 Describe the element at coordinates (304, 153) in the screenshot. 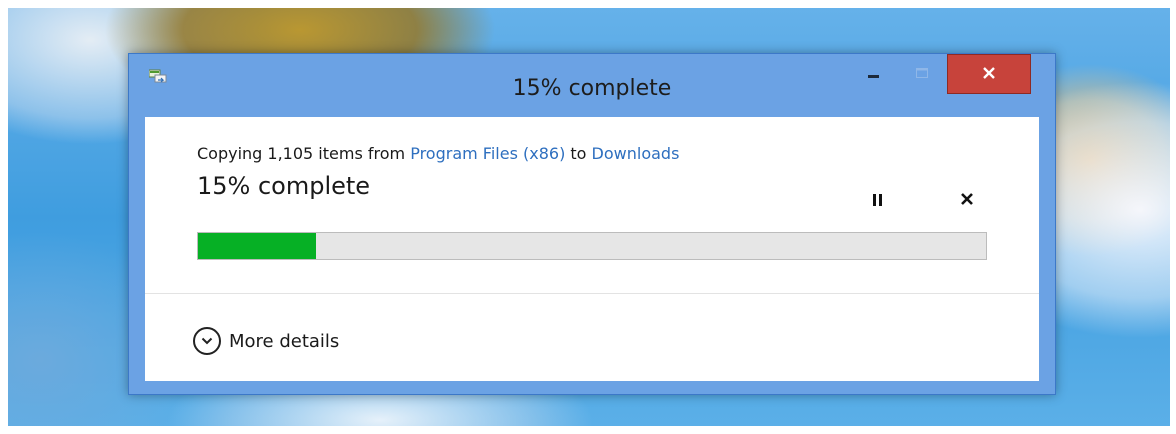

I see `copy-prefix-text: Copying 1,105 items from` at that location.